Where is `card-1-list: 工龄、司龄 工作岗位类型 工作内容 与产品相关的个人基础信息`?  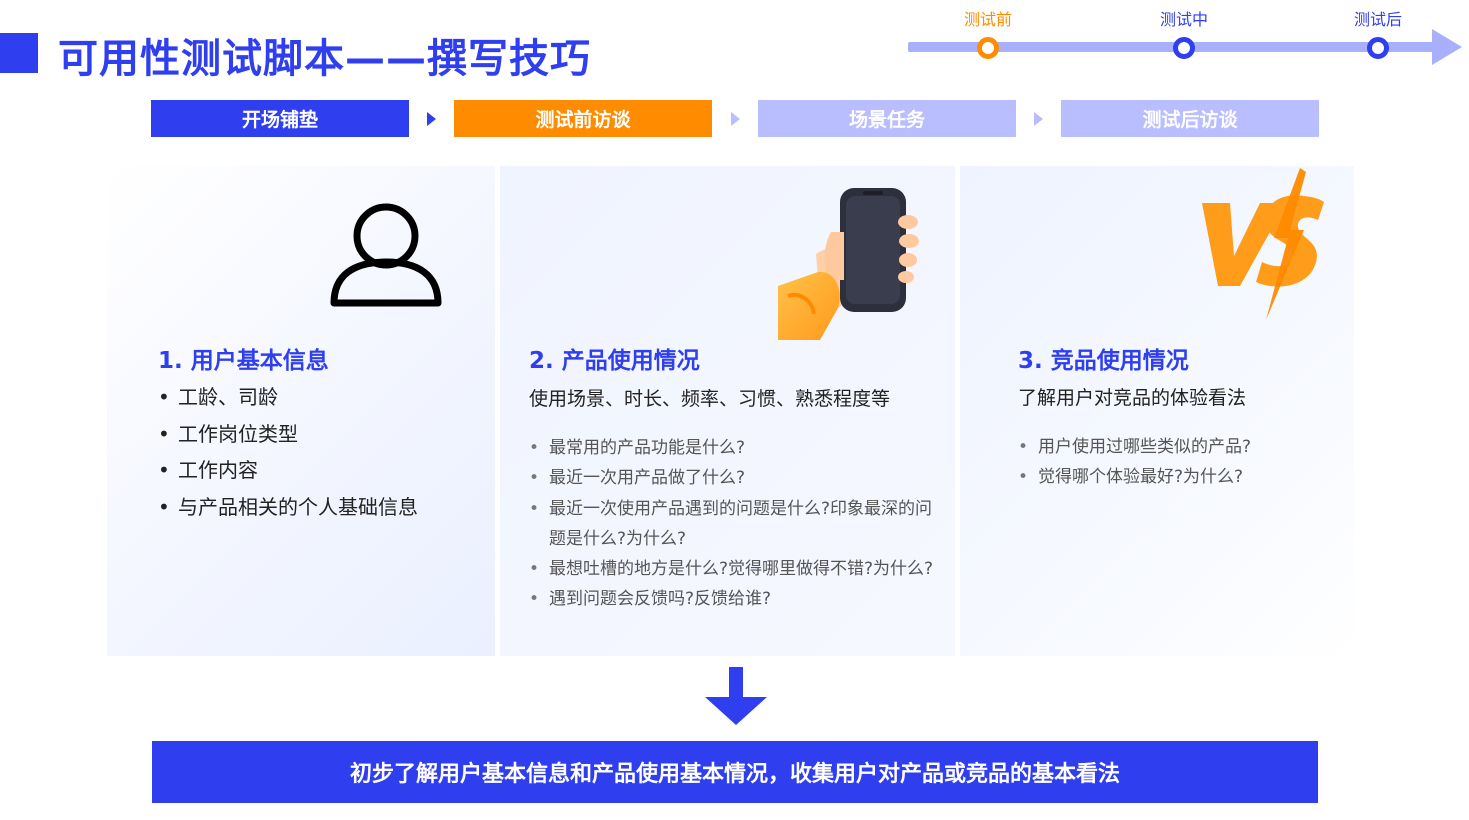 card-1-list: 工龄、司龄 工作岗位类型 工作内容 与产品相关的个人基础信息 is located at coordinates (288, 452).